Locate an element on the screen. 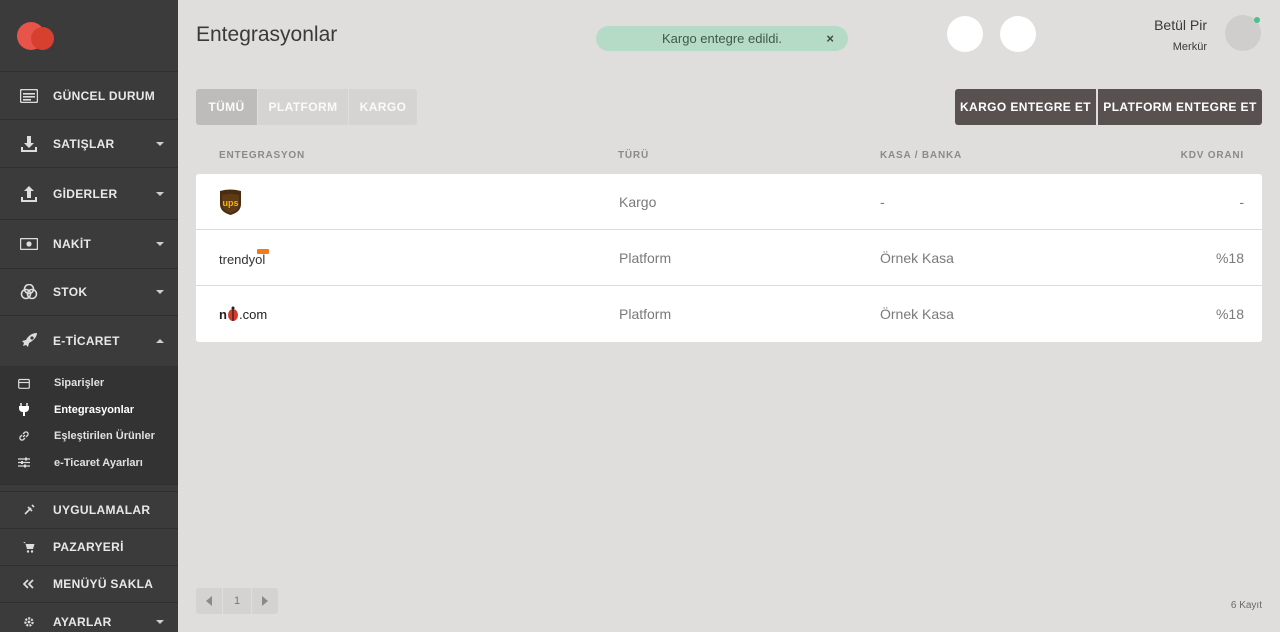 Image resolution: width=1280 pixels, height=632 pixels. sidebar-item-pazaryeri: PAZARYERİ is located at coordinates (89, 547).